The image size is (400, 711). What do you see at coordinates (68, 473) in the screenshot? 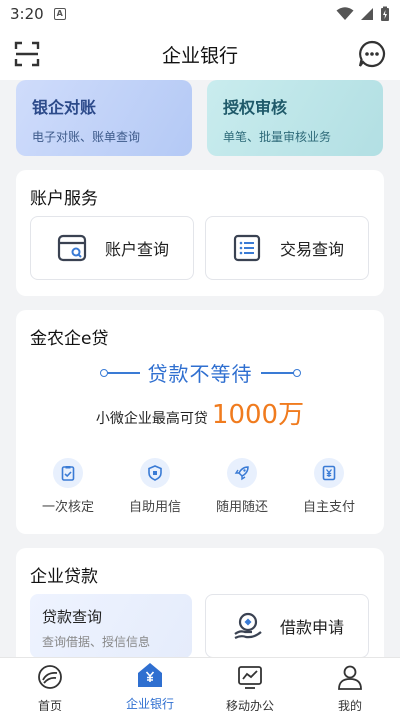
I see `clipboard-check-icon` at bounding box center [68, 473].